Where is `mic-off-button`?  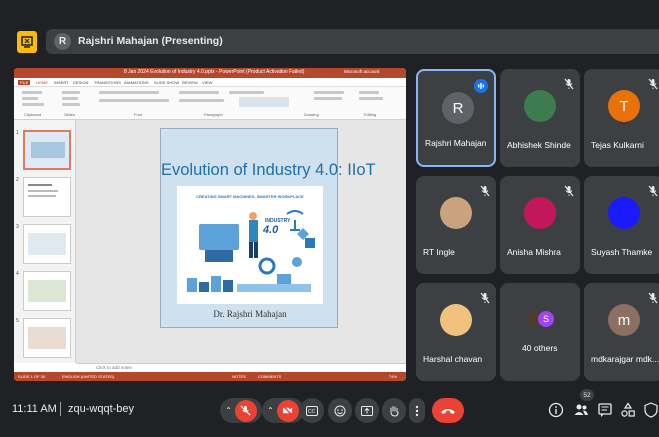 mic-off-button is located at coordinates (245, 410).